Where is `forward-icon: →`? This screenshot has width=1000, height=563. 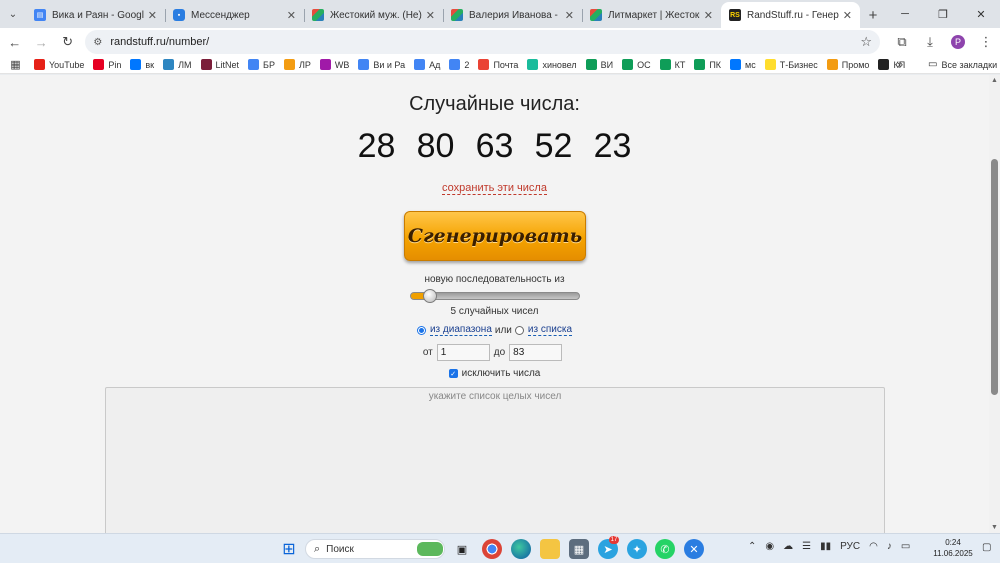 forward-icon: → is located at coordinates (40, 42).